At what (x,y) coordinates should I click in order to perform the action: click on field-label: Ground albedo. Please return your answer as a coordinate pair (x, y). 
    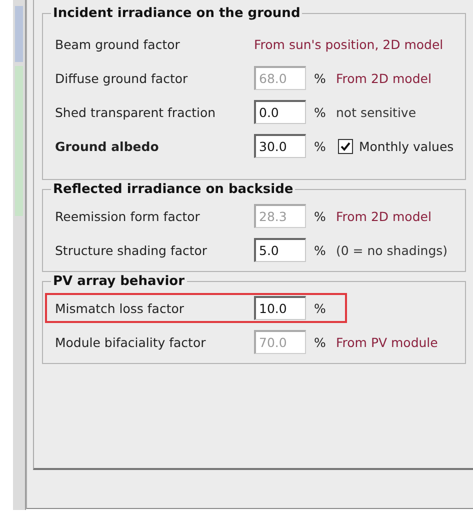
    Looking at the image, I should click on (107, 146).